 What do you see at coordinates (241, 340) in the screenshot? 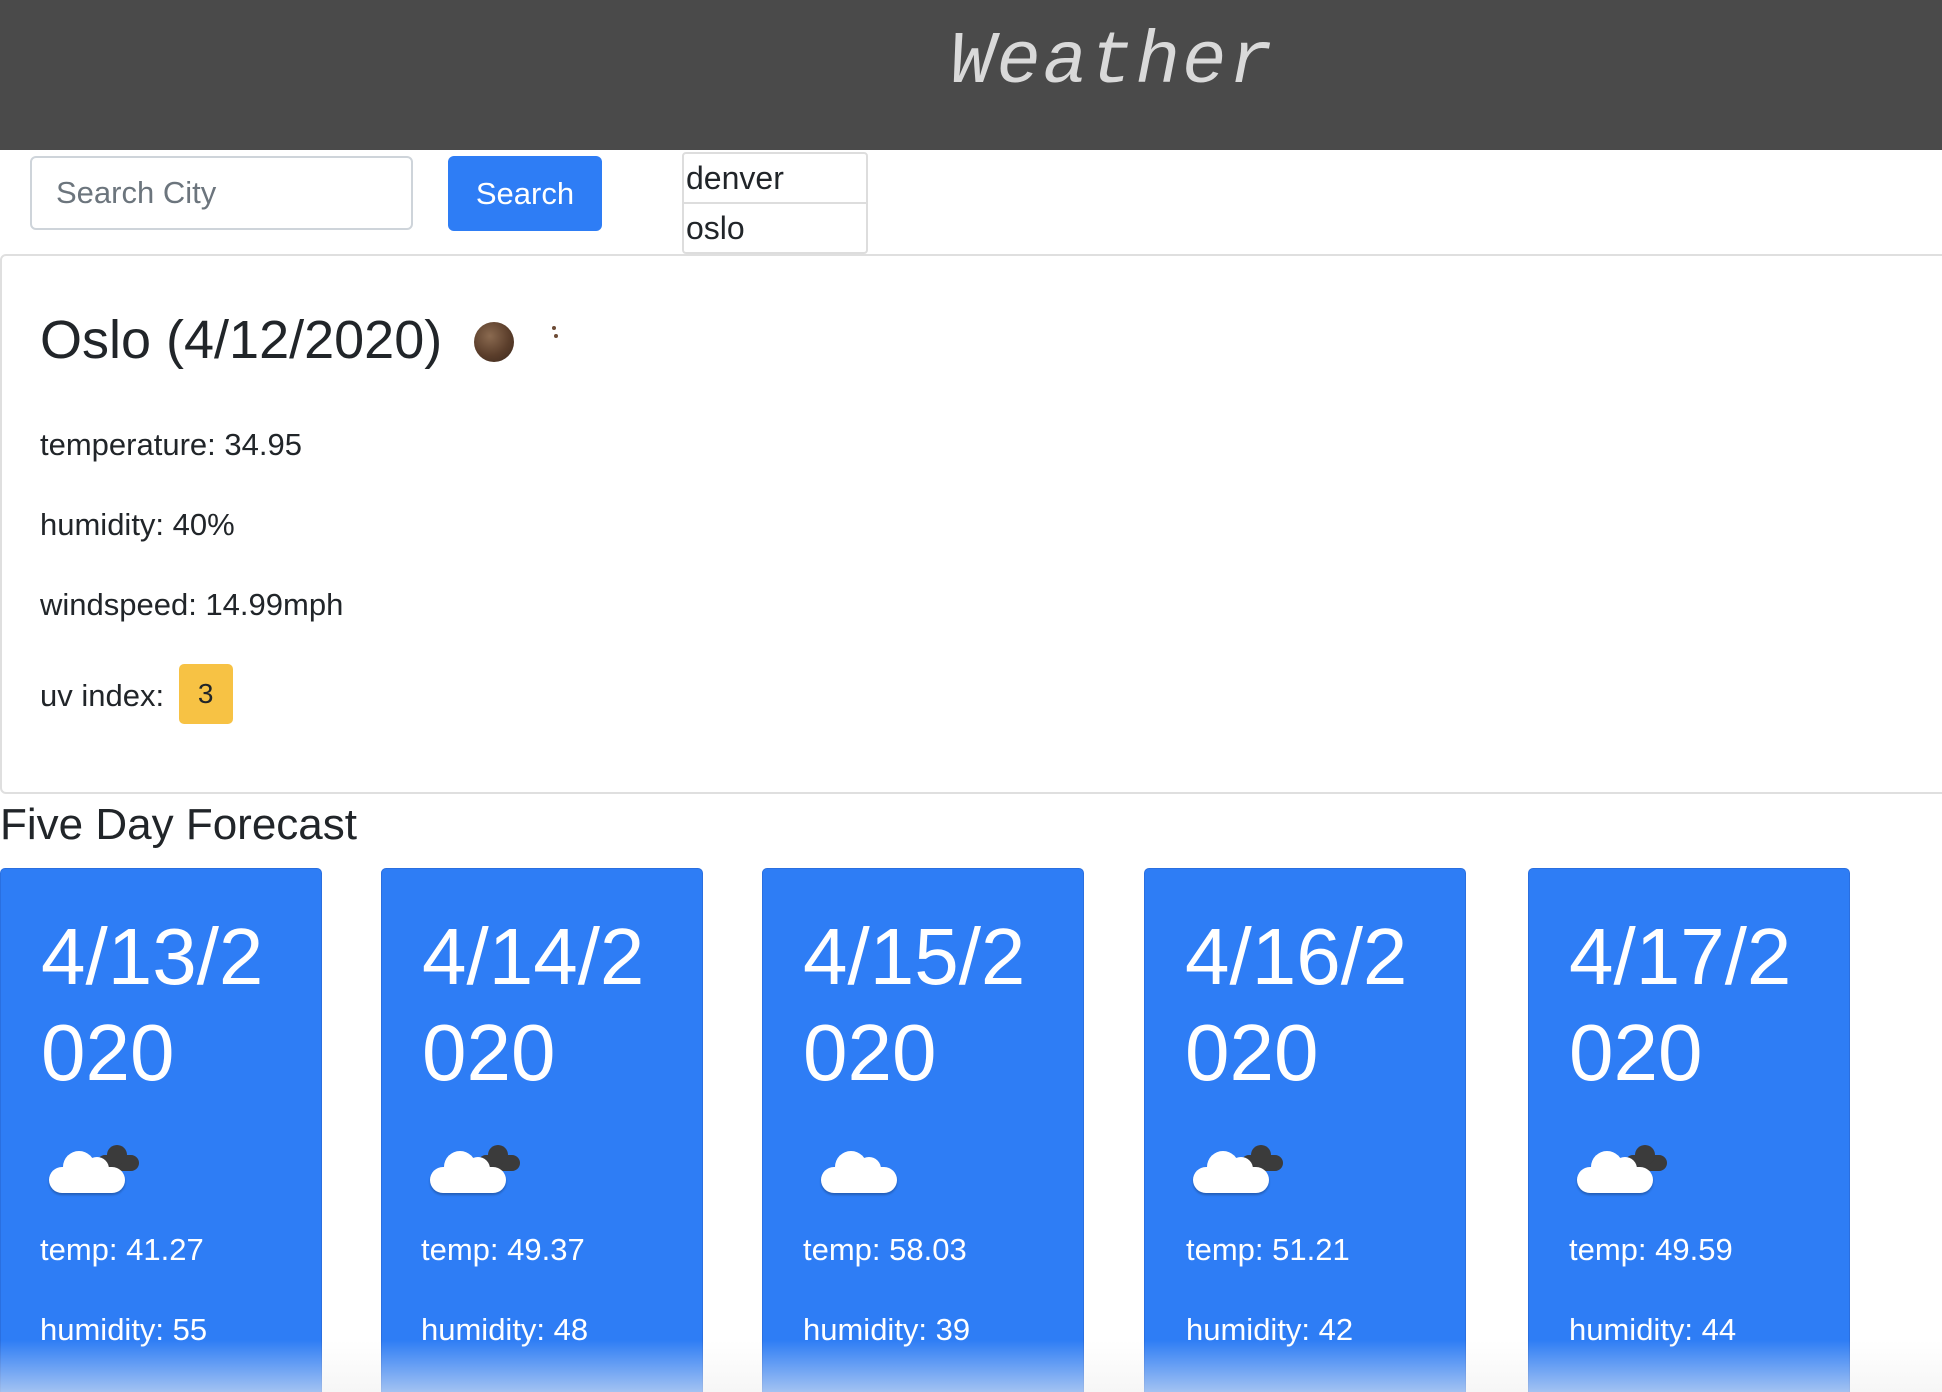
I see `current-city-date: Oslo (4/12/2020)` at bounding box center [241, 340].